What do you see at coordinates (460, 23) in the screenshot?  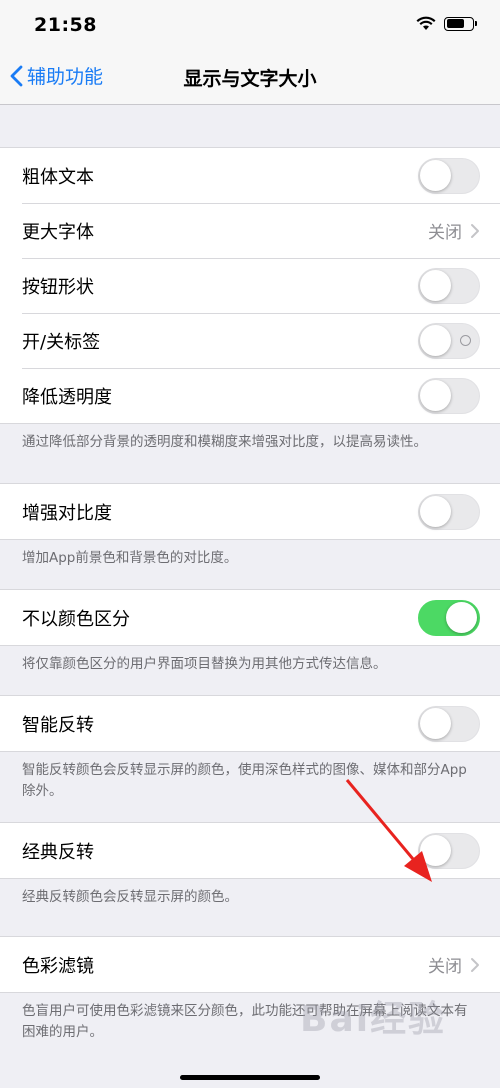 I see `battery-icon` at bounding box center [460, 23].